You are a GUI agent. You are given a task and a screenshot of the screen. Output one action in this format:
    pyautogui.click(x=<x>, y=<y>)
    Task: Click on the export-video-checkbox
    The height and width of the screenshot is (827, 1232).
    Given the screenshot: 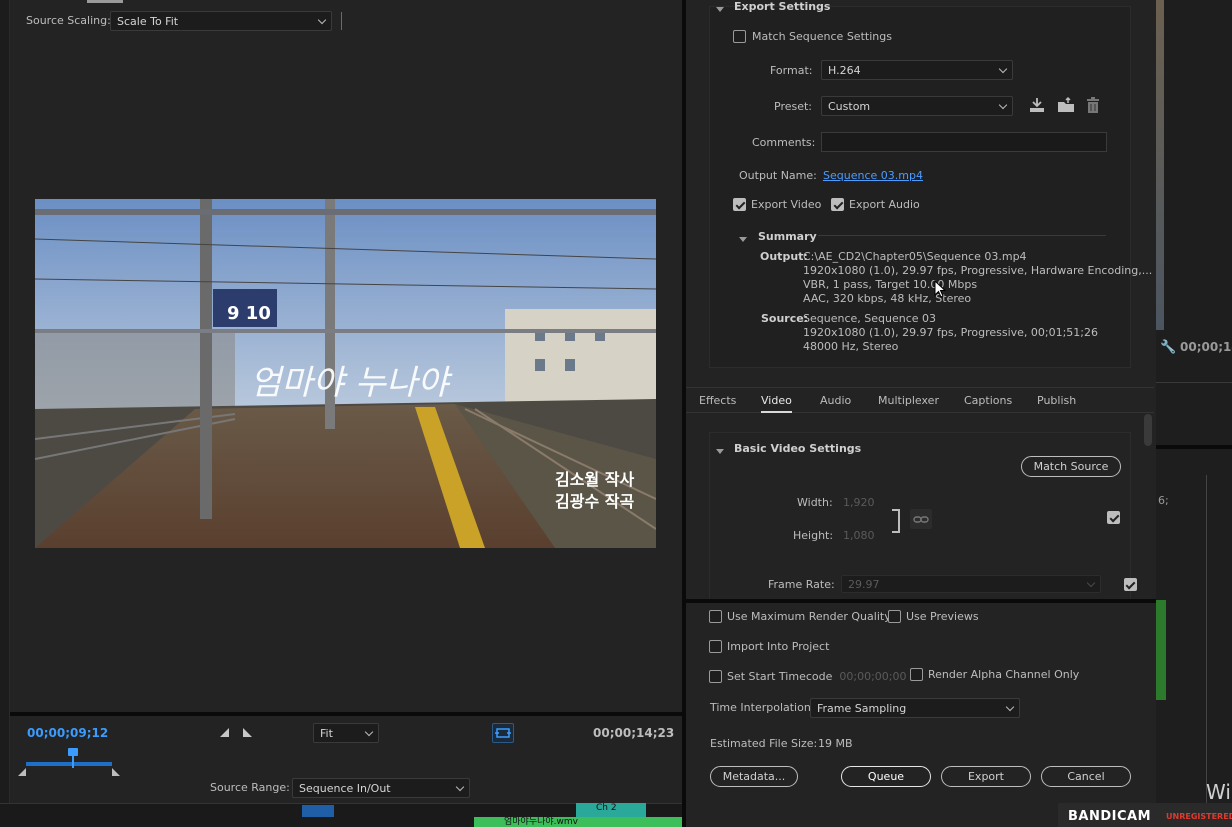 What is the action you would take?
    pyautogui.click(x=739, y=204)
    